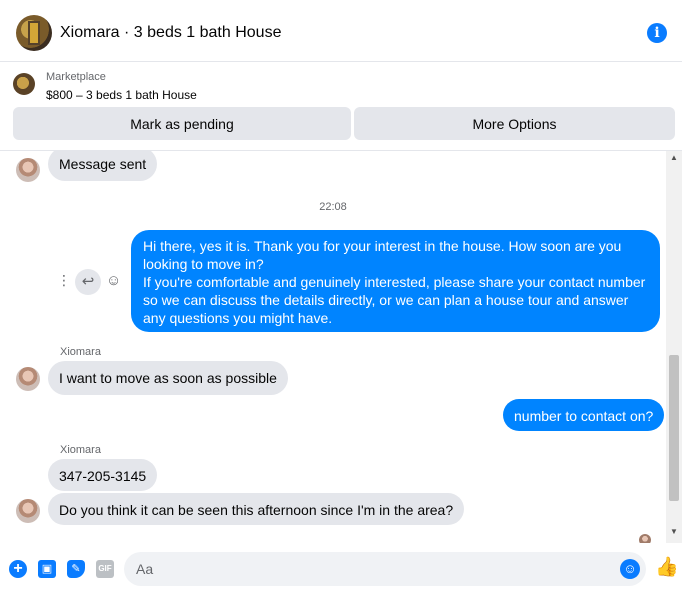 Image resolution: width=694 pixels, height=592 pixels. I want to click on message-input, so click(385, 569).